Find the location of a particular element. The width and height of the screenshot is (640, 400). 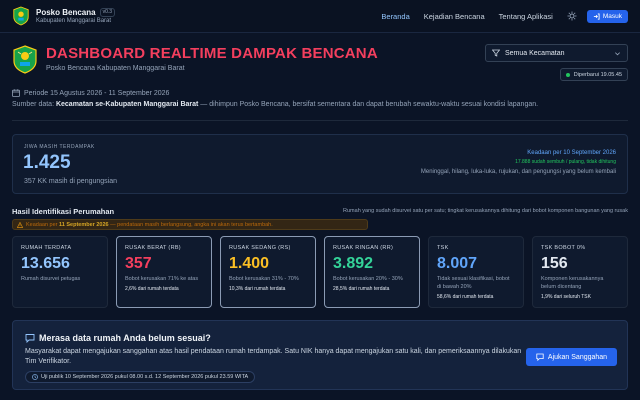

stat-value: 1.400 is located at coordinates (249, 263).